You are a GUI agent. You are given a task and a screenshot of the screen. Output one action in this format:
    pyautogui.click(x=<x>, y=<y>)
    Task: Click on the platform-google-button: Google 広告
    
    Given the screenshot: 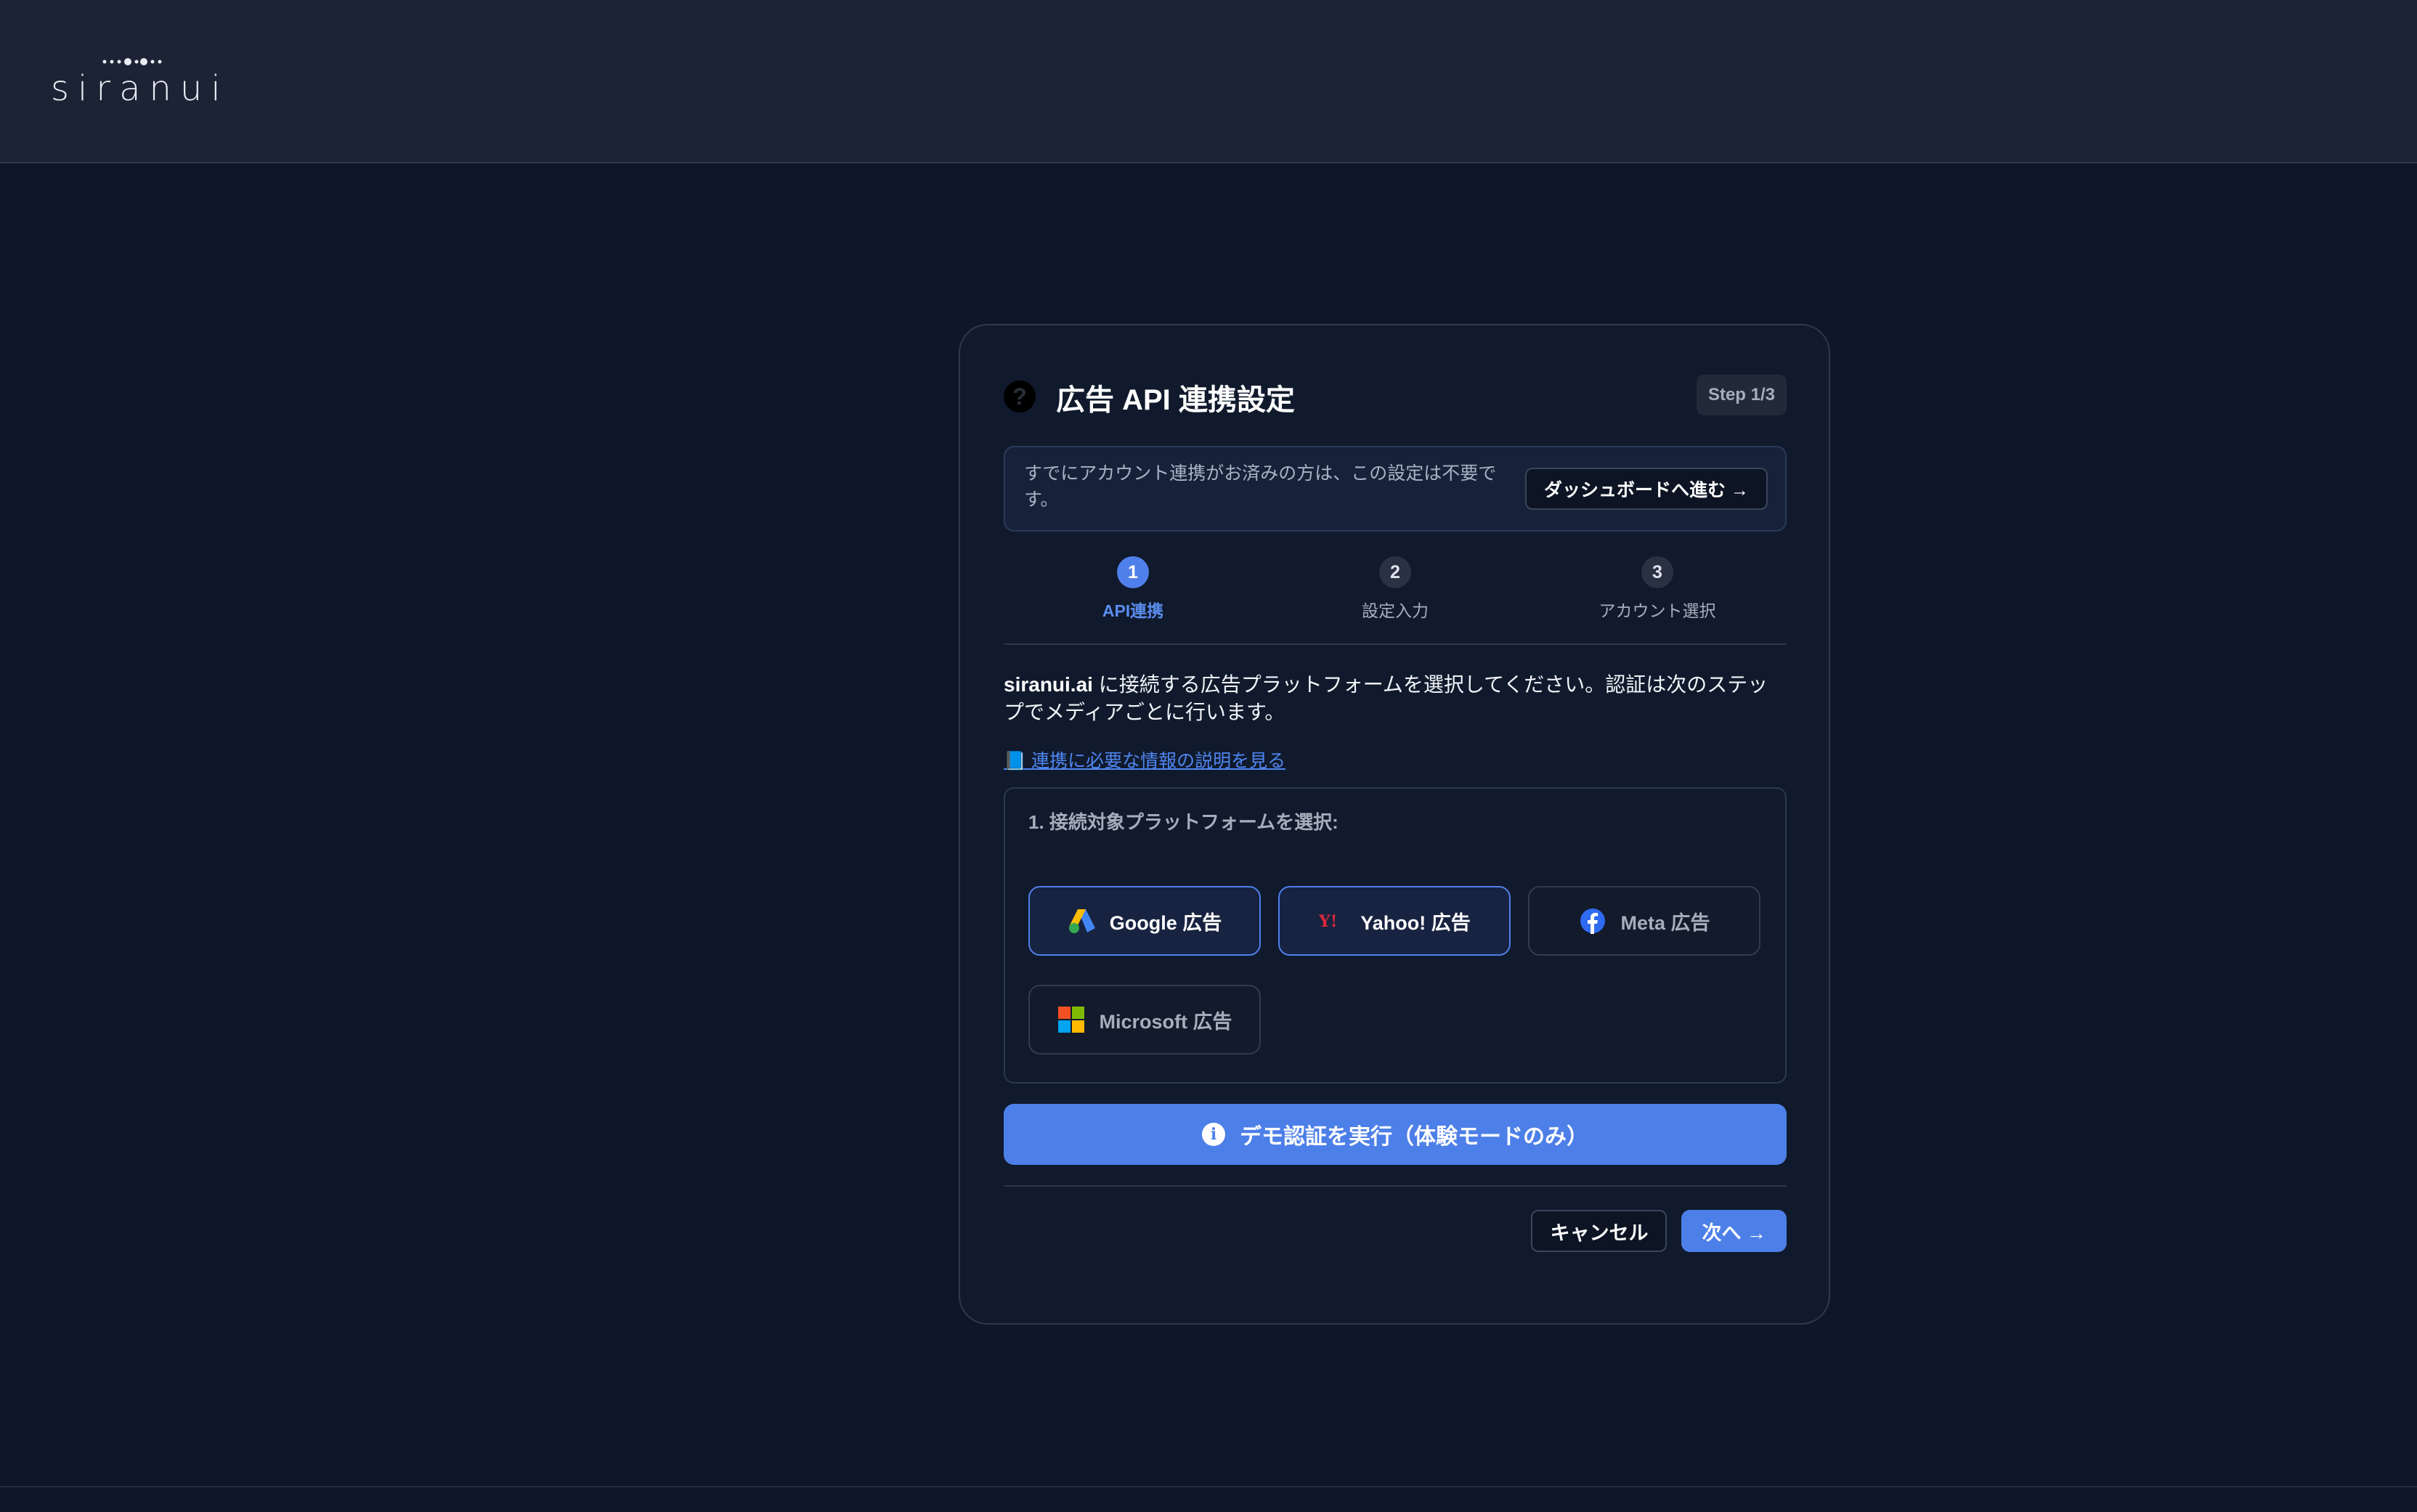 What is the action you would take?
    pyautogui.click(x=1144, y=921)
    